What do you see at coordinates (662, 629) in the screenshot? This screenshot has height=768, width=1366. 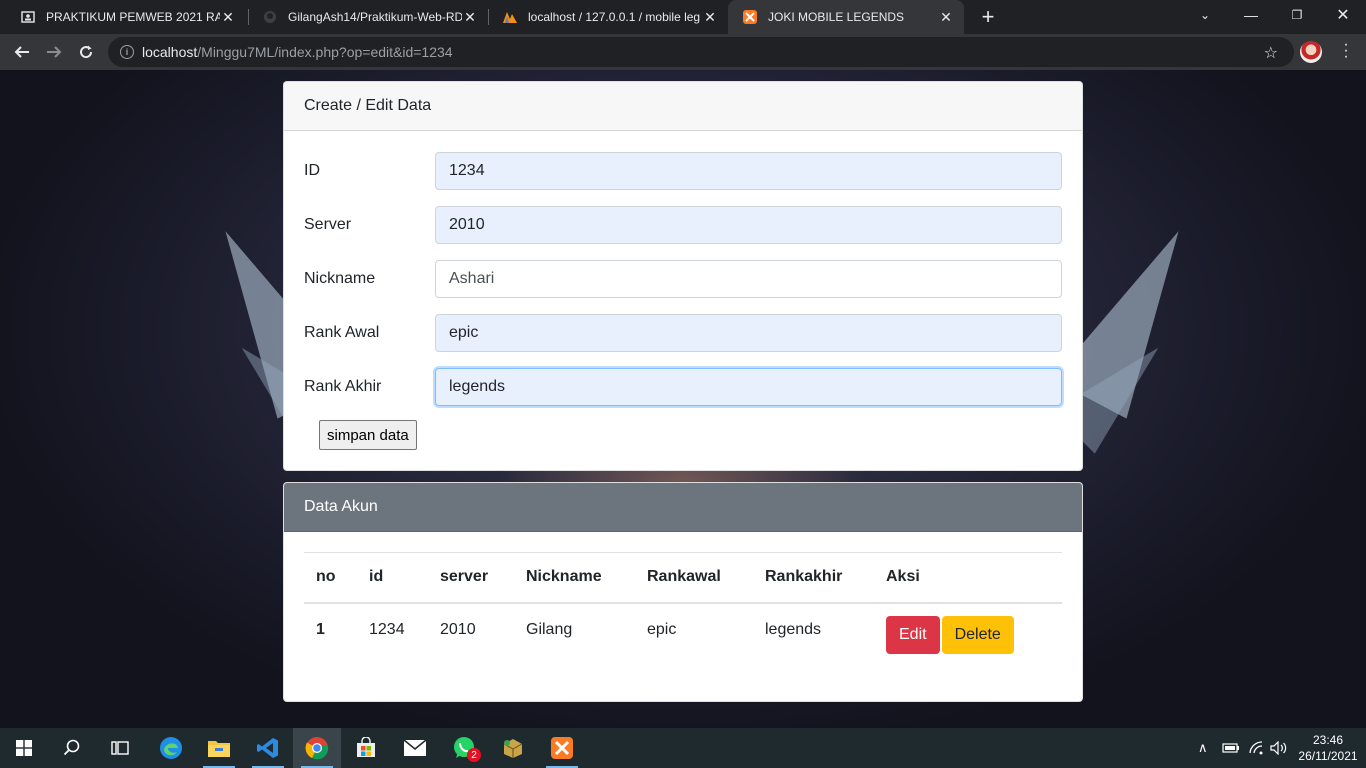 I see `cell-rankawal: epic` at bounding box center [662, 629].